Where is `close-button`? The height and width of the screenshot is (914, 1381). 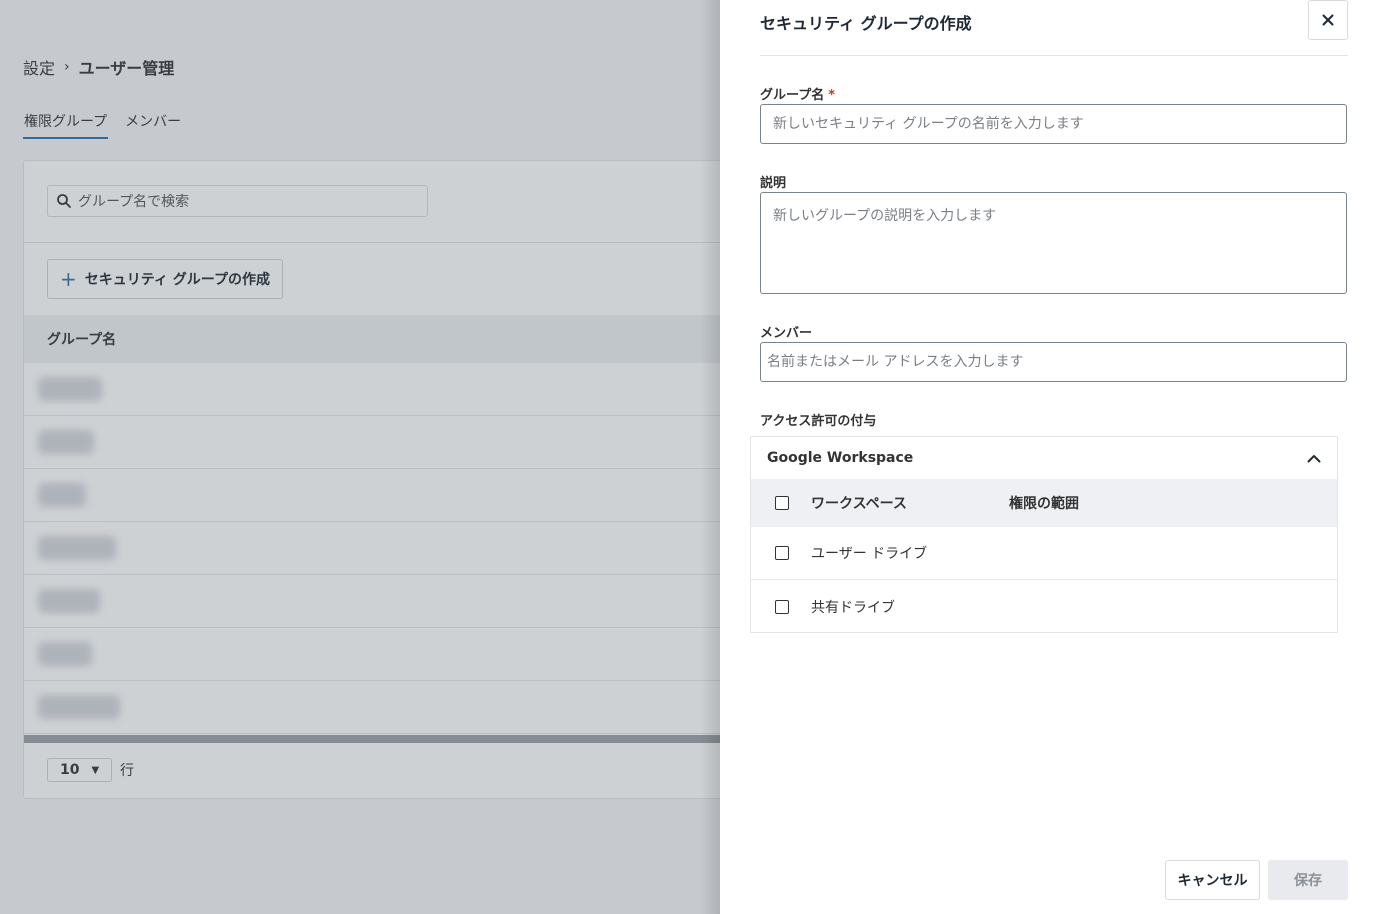 close-button is located at coordinates (1328, 20).